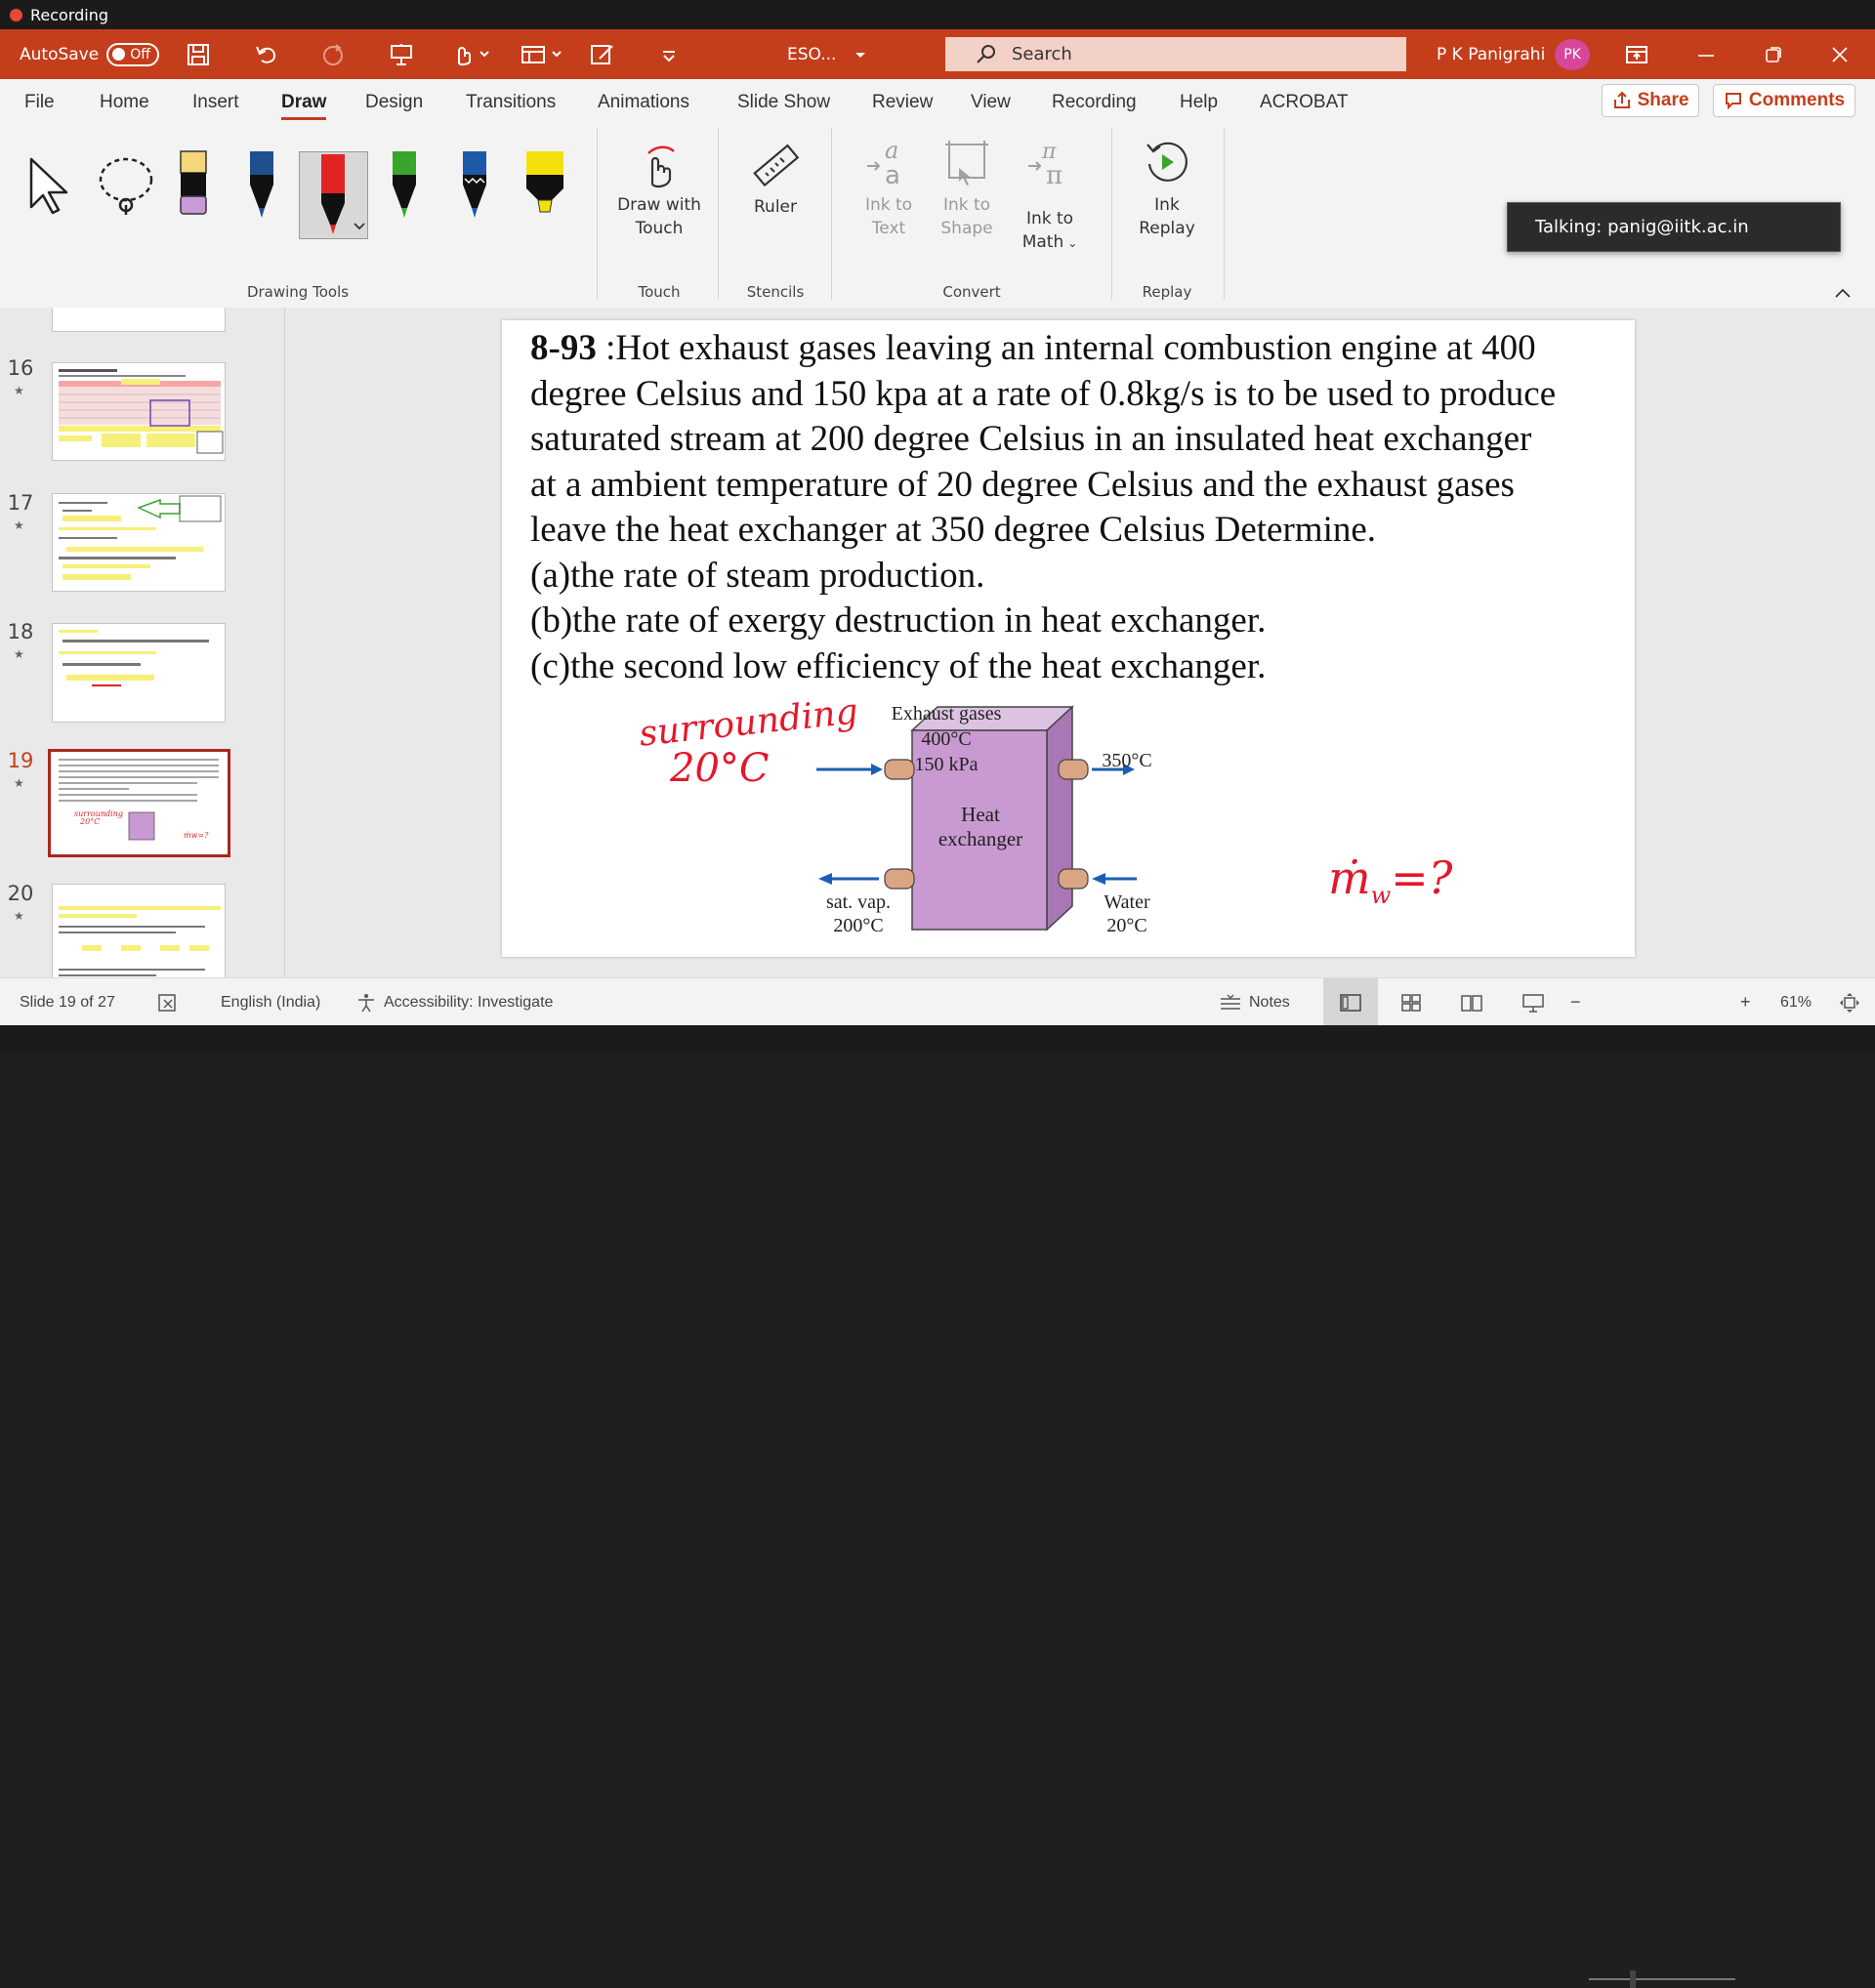  Describe the element at coordinates (1533, 1002) in the screenshot. I see `slideshow-button` at that location.